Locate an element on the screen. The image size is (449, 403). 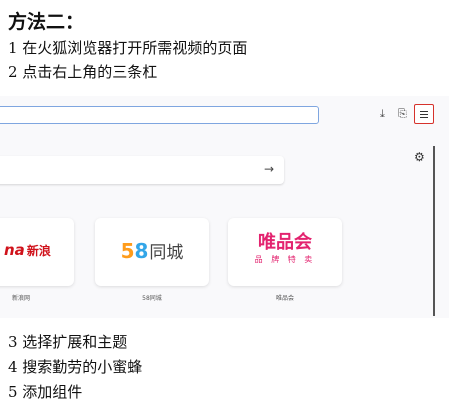
arrow-right-icon: → is located at coordinates (269, 169).